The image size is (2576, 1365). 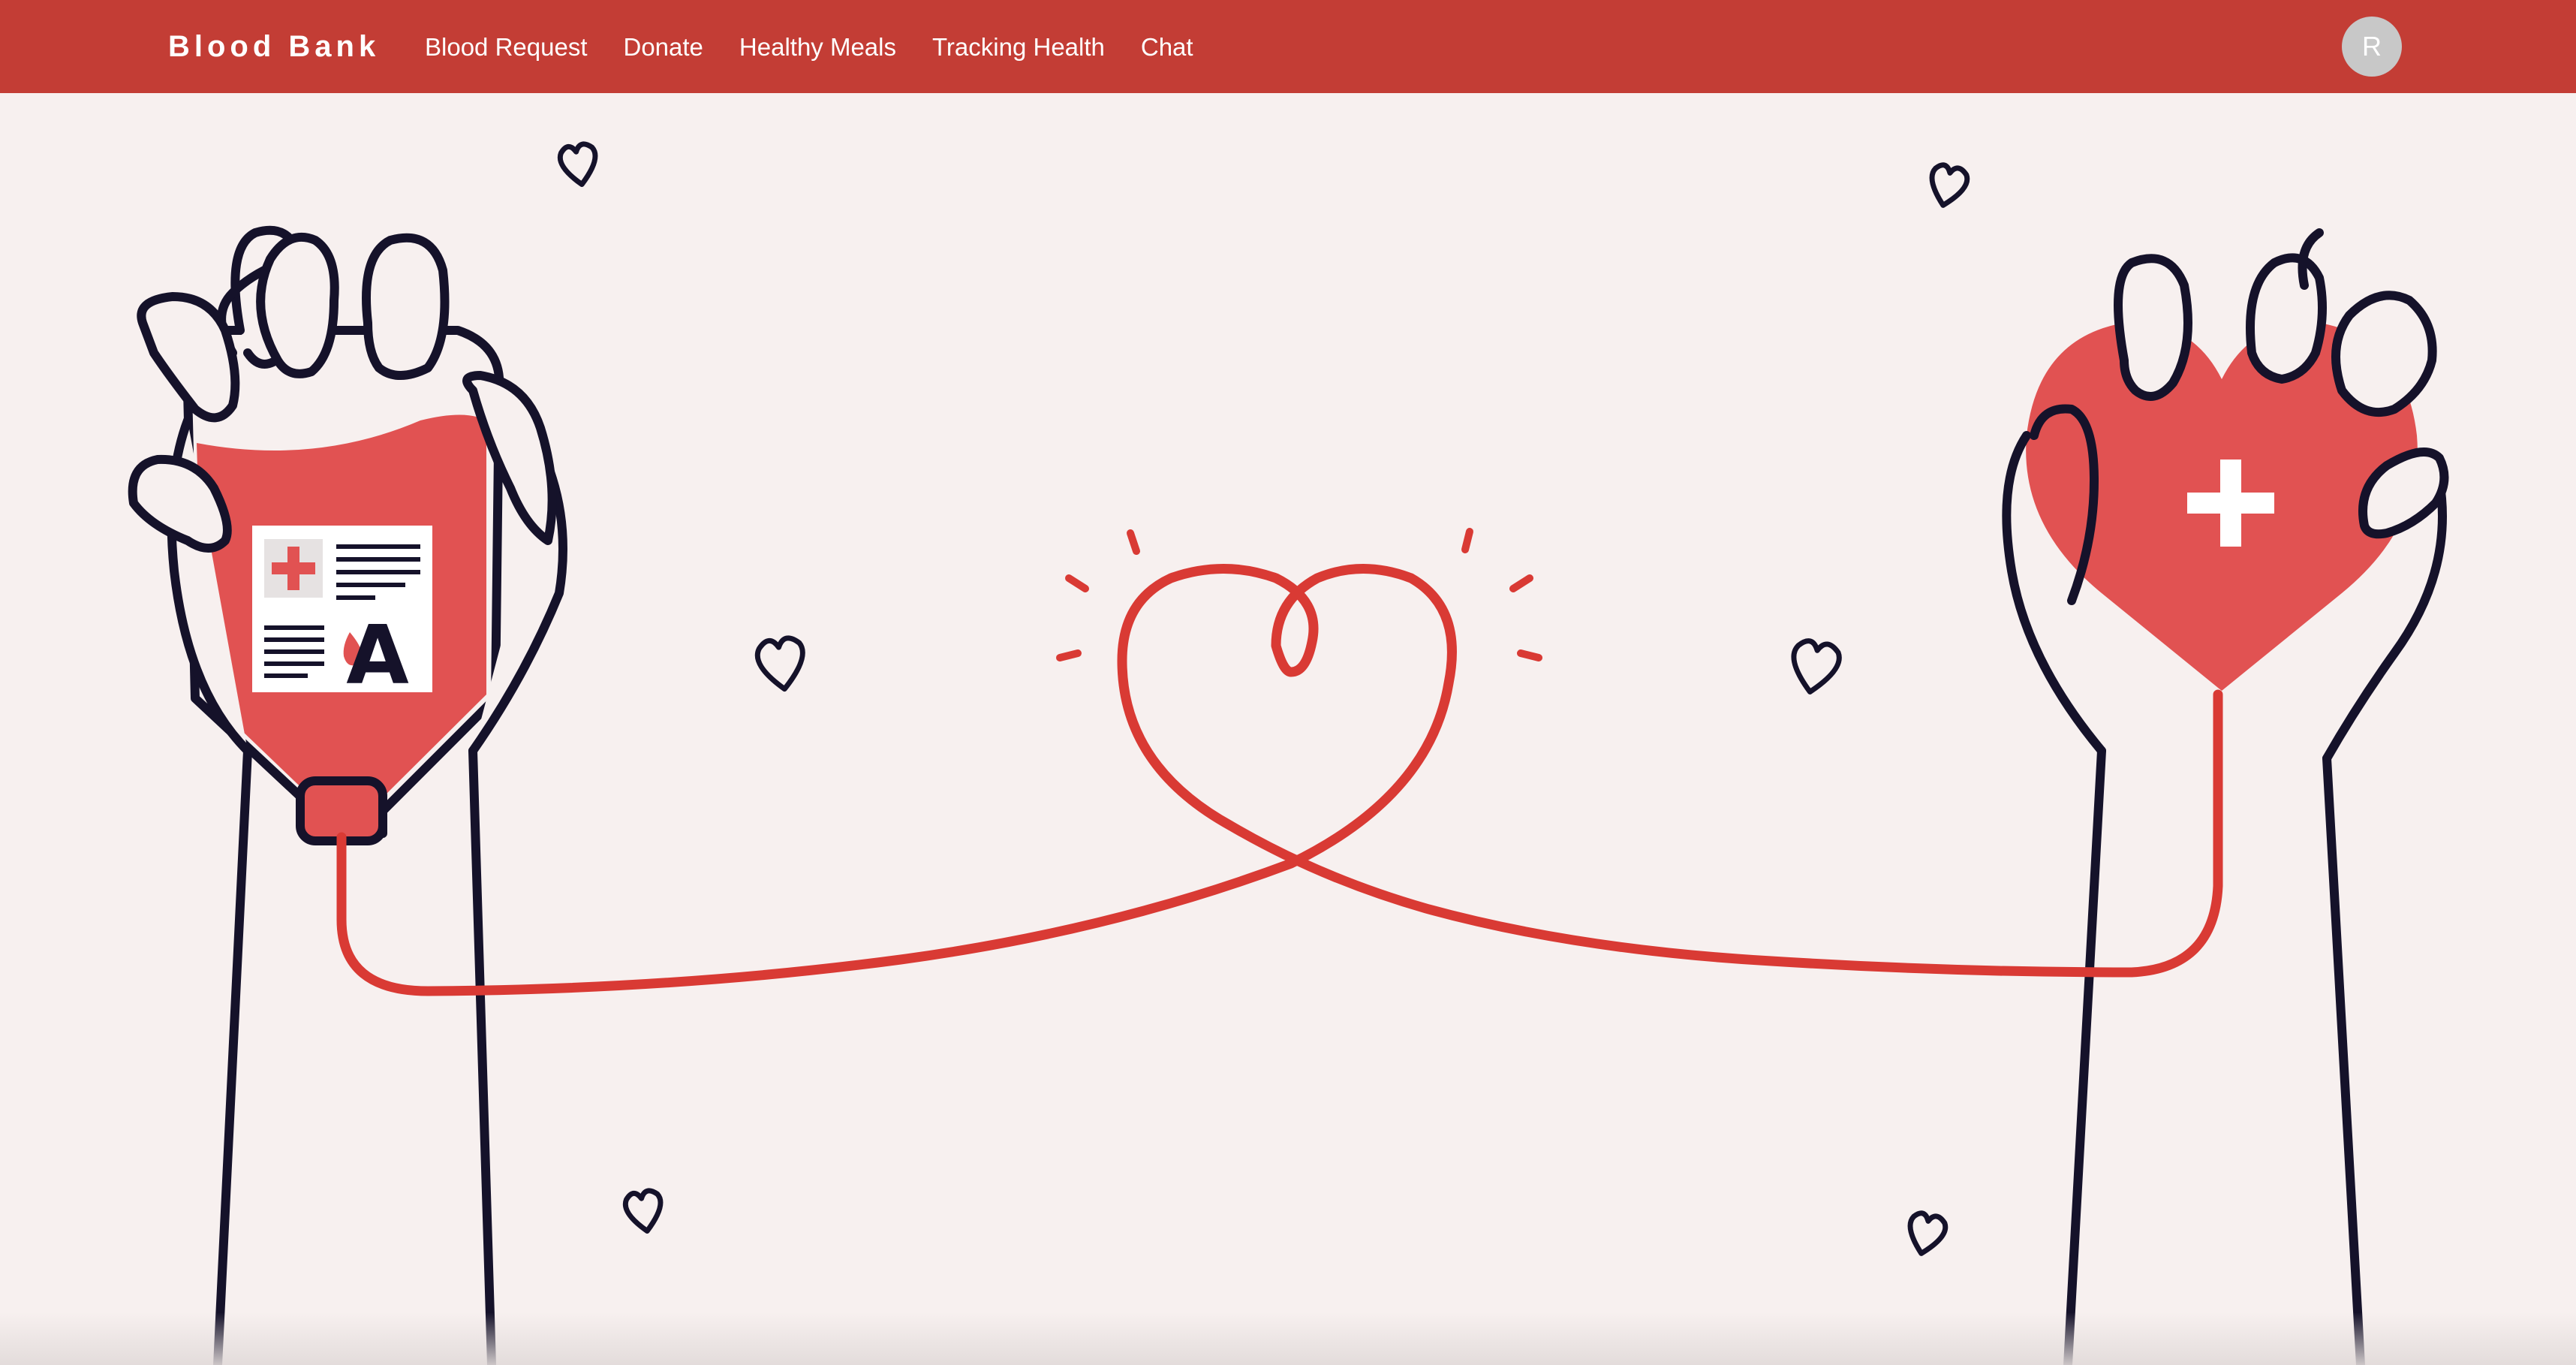 I want to click on nav-link-blood-request: Blood Request, so click(x=506, y=47).